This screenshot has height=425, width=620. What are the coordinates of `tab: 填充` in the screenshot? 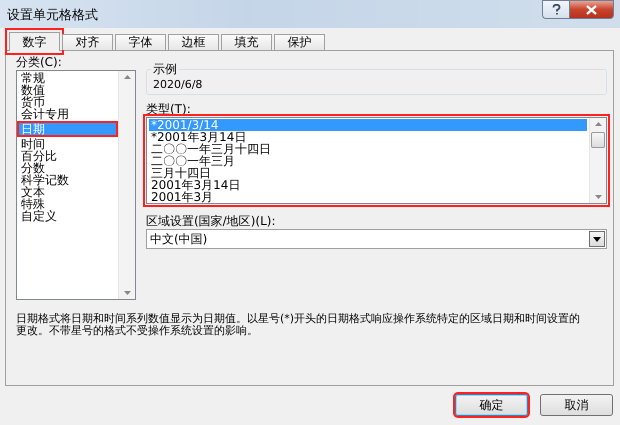 It's located at (246, 42).